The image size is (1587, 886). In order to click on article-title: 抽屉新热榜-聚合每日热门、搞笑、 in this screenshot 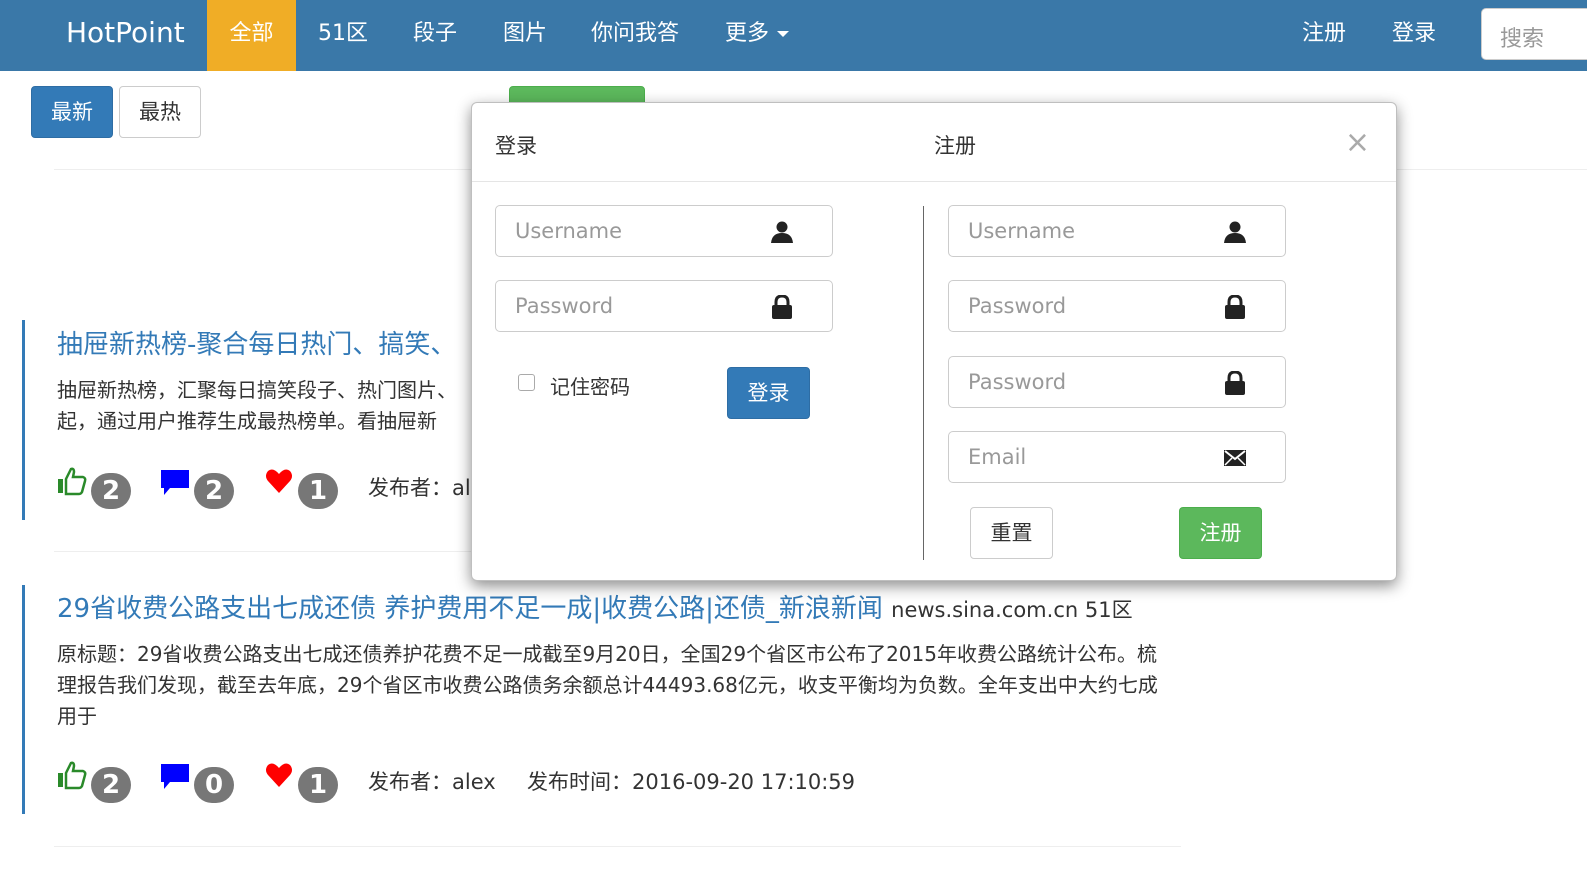, I will do `click(256, 342)`.